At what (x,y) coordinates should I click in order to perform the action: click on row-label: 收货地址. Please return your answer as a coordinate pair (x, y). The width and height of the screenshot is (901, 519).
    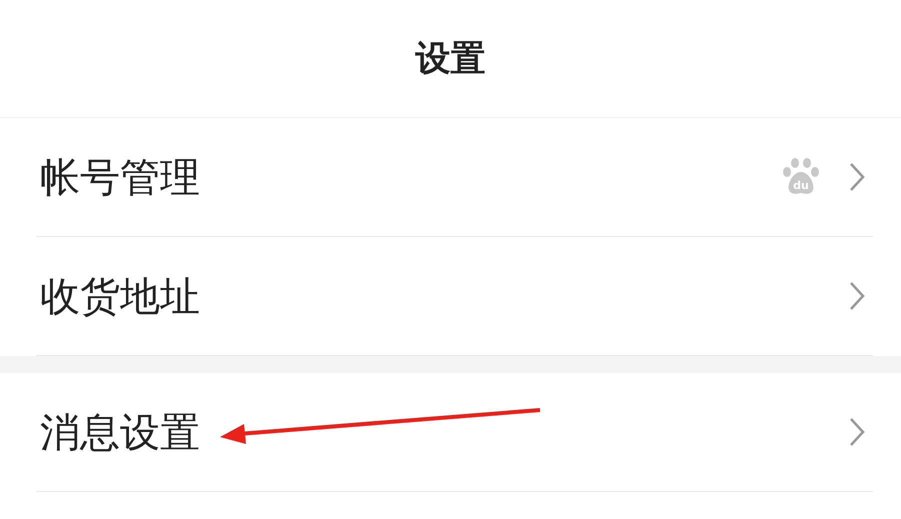
    Looking at the image, I should click on (120, 297).